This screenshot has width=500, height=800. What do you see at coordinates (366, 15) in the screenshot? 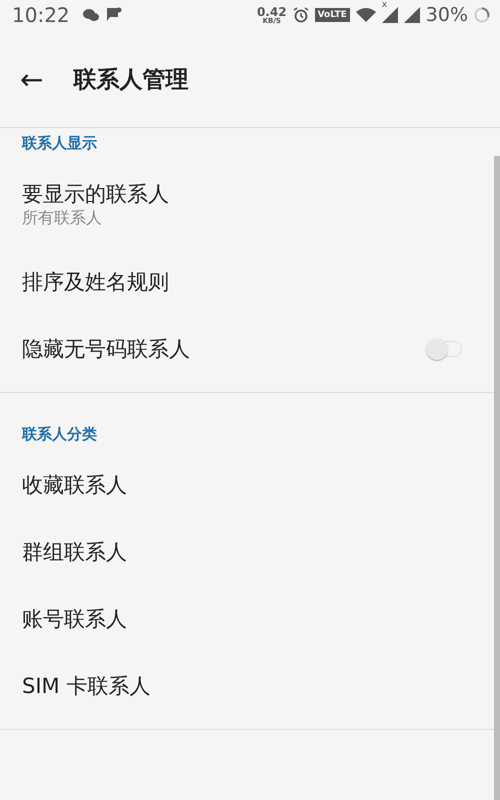
I see `wifi-icon` at bounding box center [366, 15].